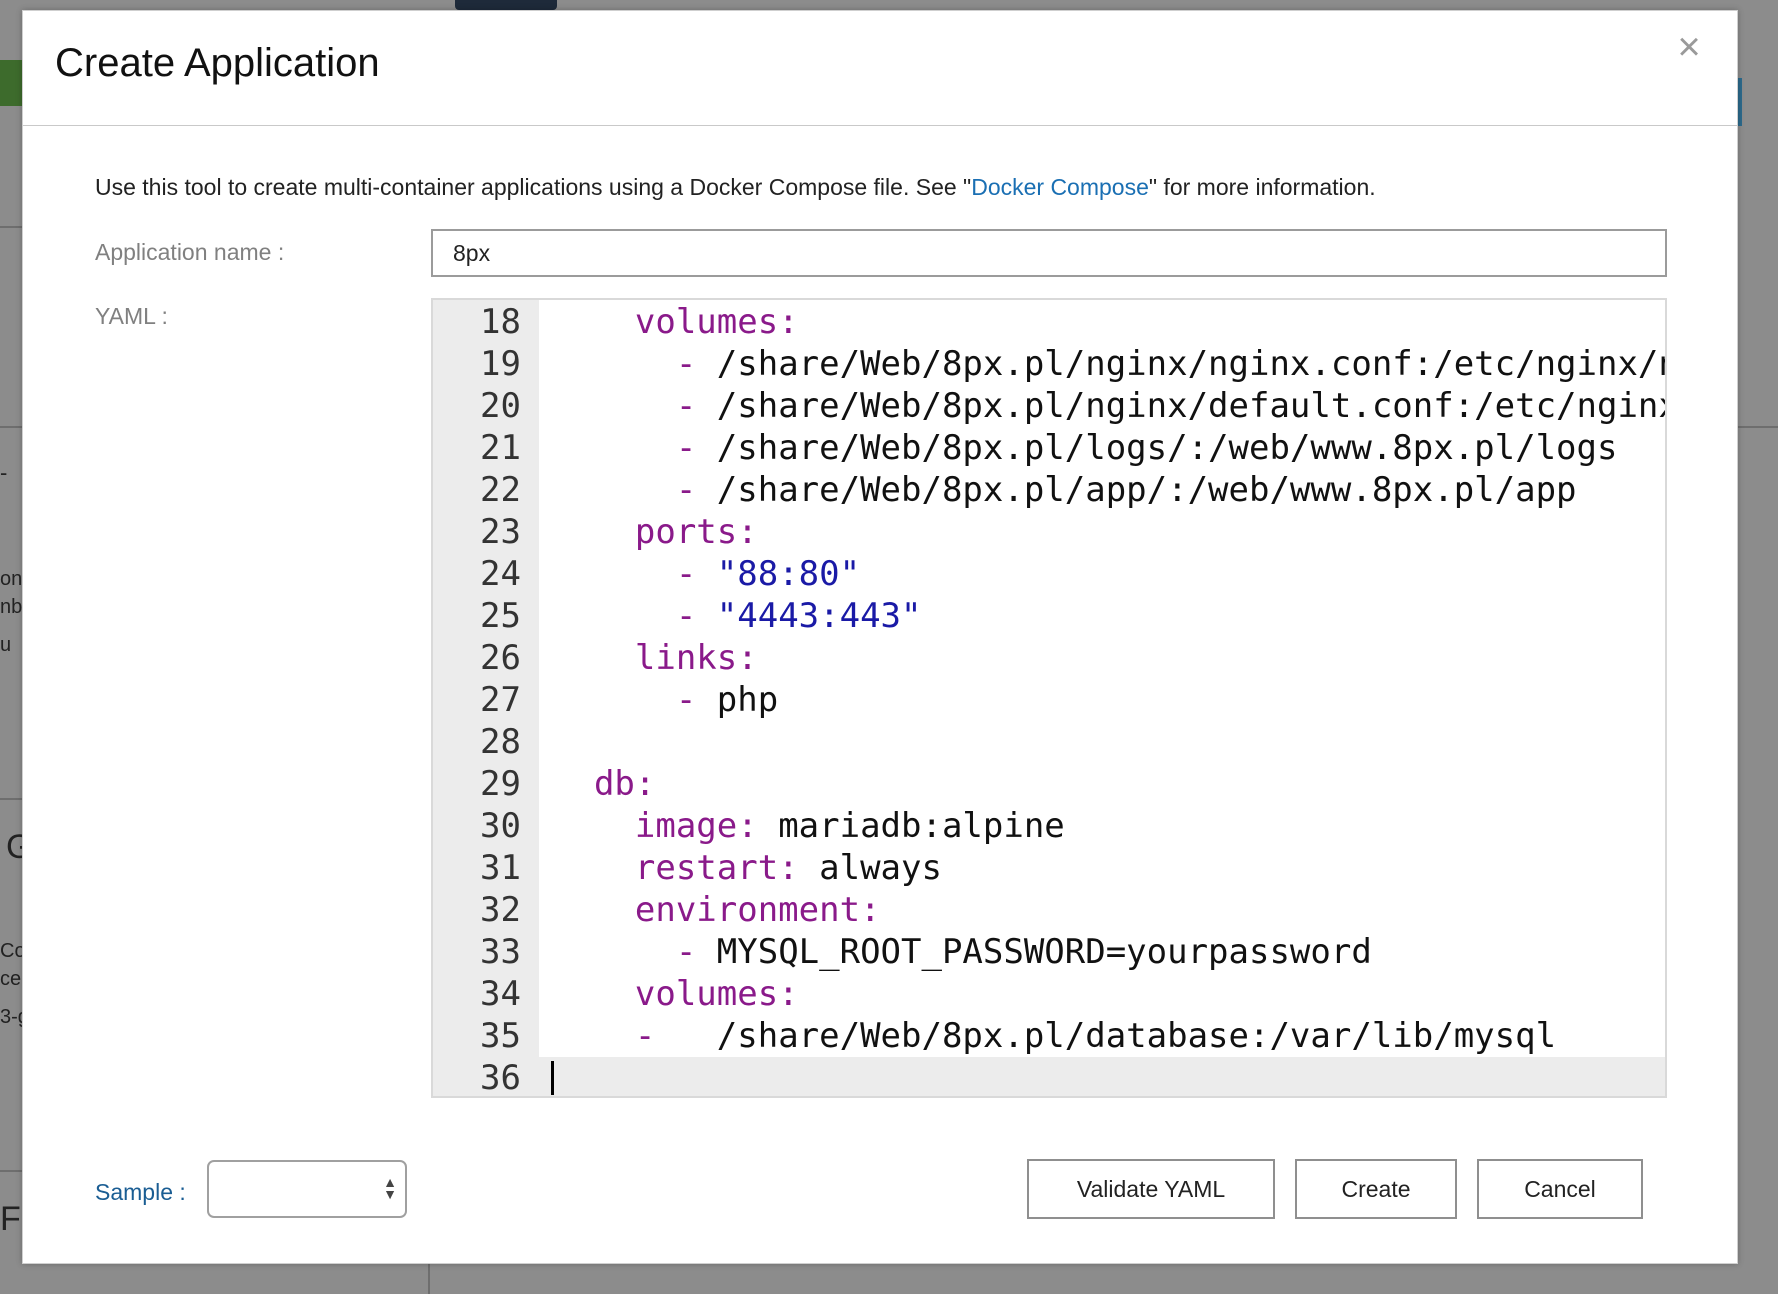 The width and height of the screenshot is (1778, 1294). What do you see at coordinates (819, 616) in the screenshot?
I see `yaml-string: "4443:443"` at bounding box center [819, 616].